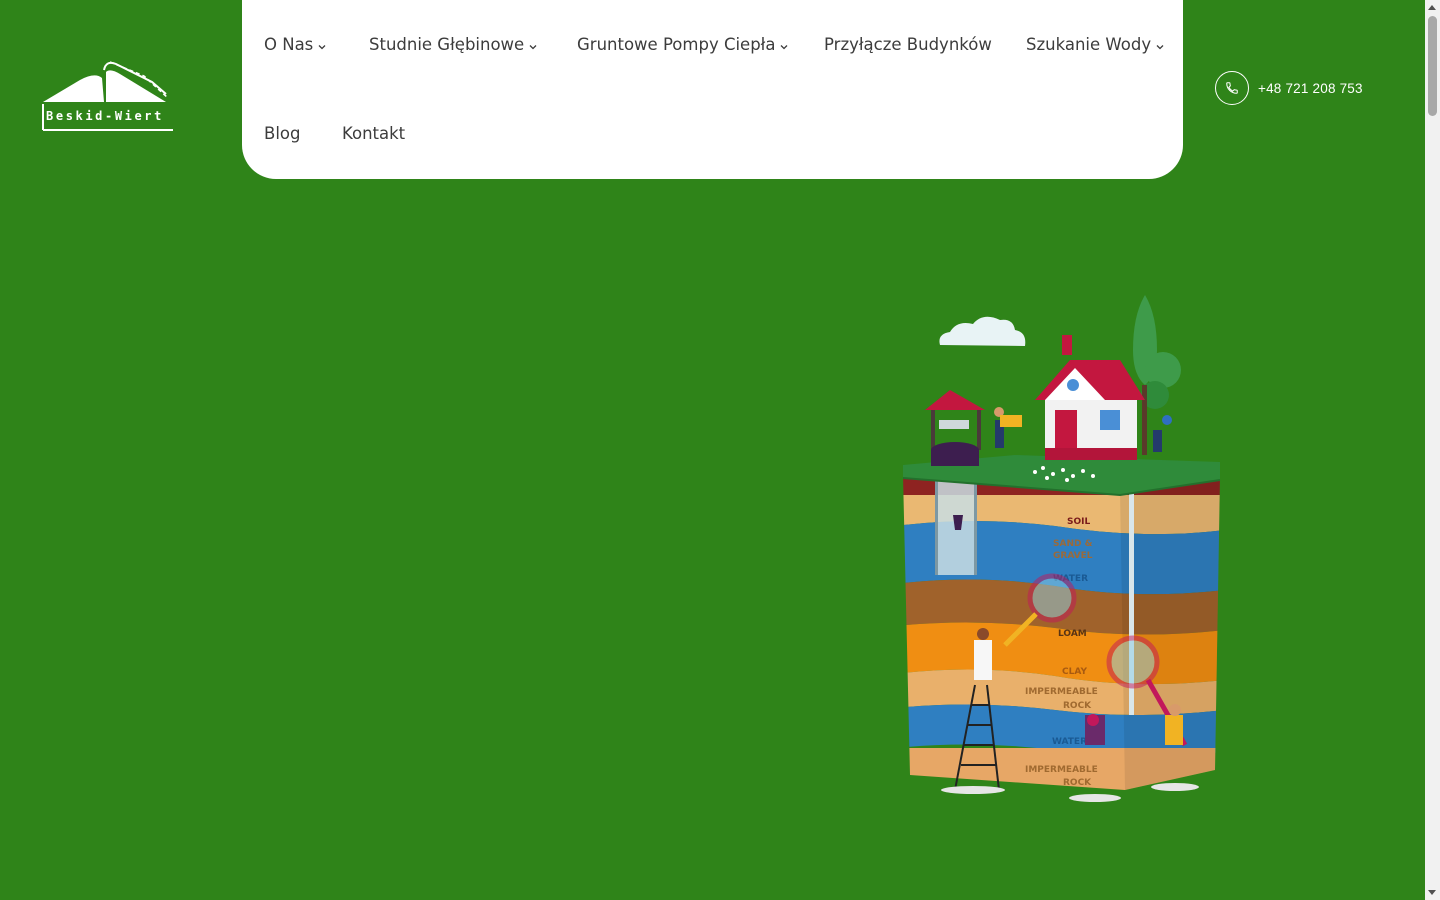 The width and height of the screenshot is (1440, 900). I want to click on nav-item-gruntowe-pompy-ciepla: Gruntowe Pompy Ciepła, so click(683, 44).